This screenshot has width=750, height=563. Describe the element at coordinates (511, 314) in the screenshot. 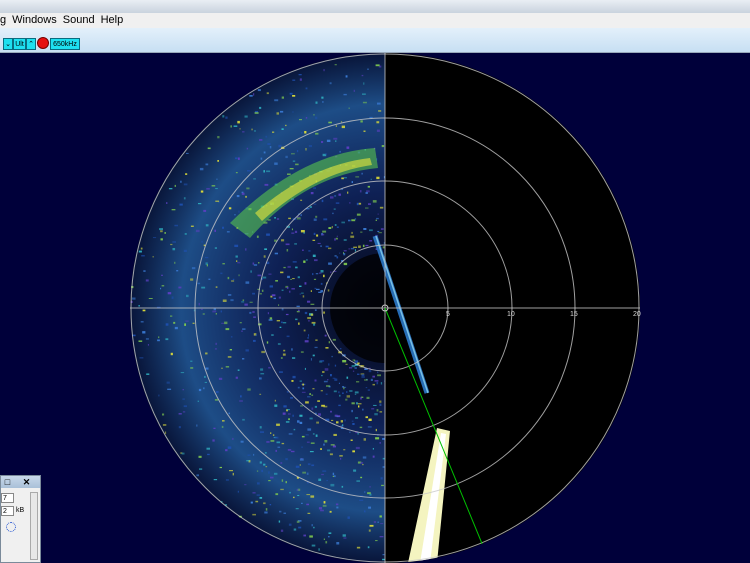

I see `range-label-10: 10` at that location.